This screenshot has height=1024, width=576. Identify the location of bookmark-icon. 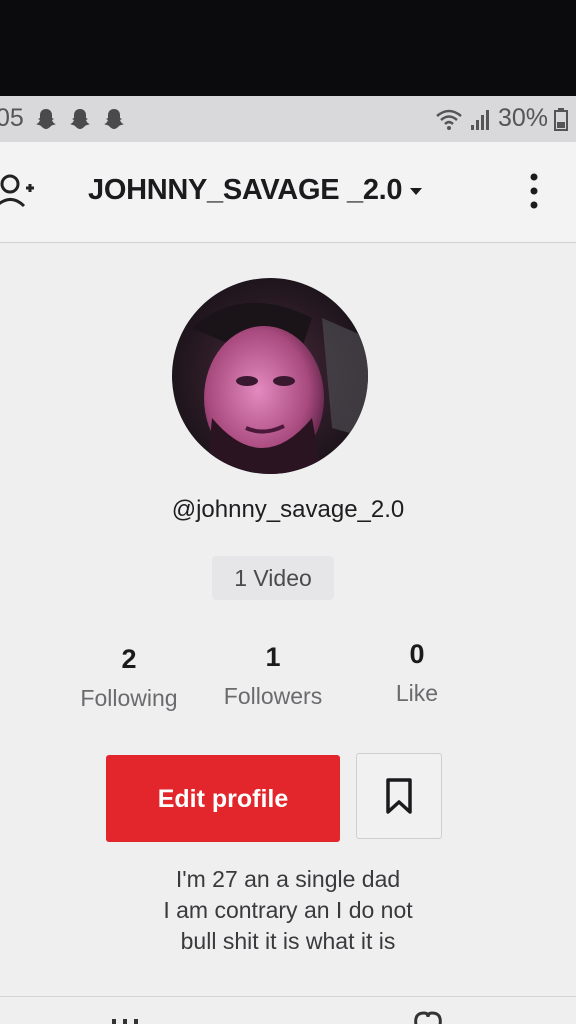
(399, 796).